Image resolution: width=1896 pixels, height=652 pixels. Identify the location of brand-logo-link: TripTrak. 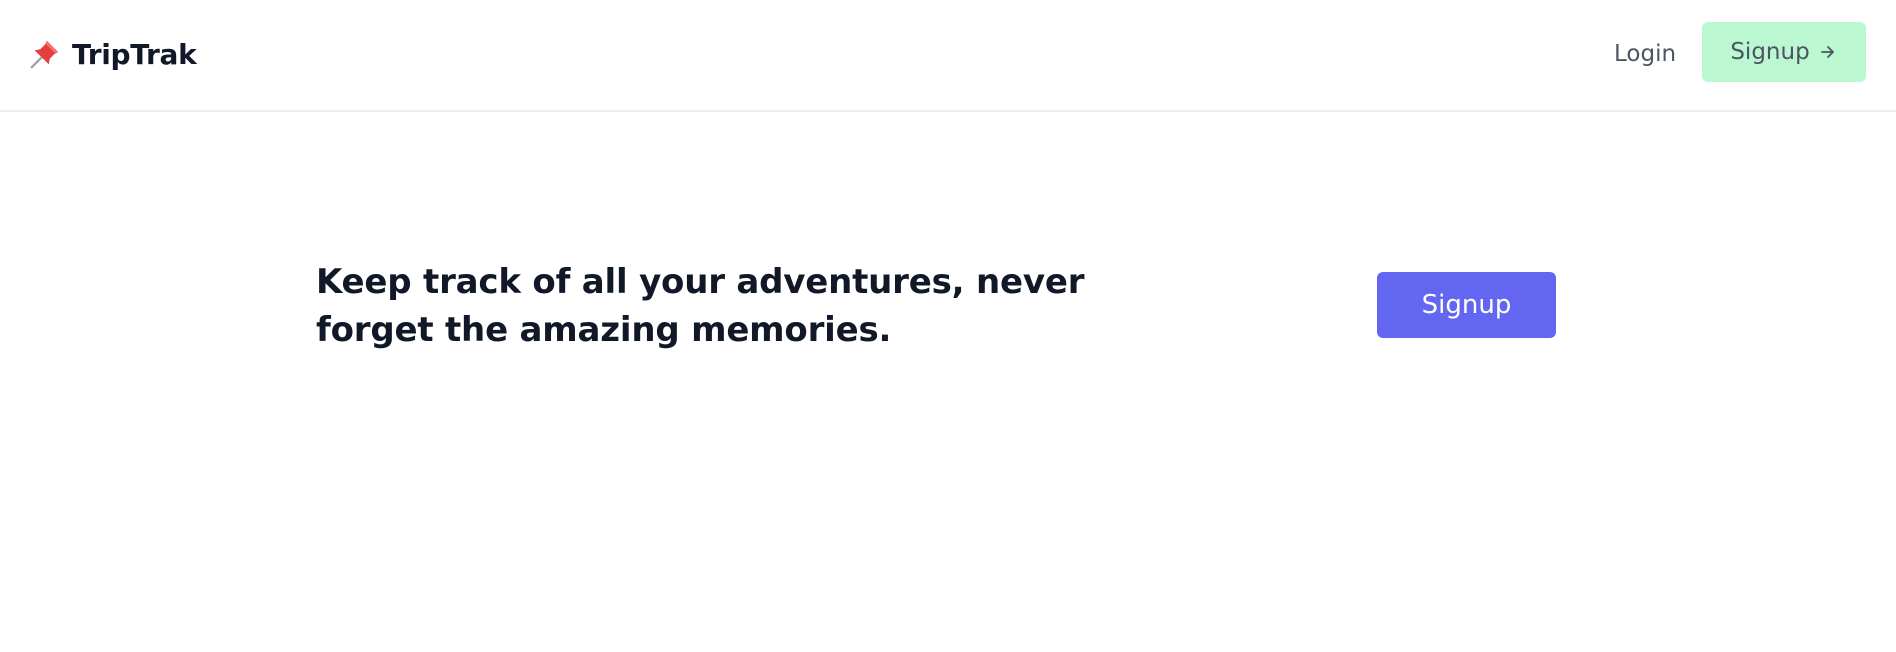
(112, 54).